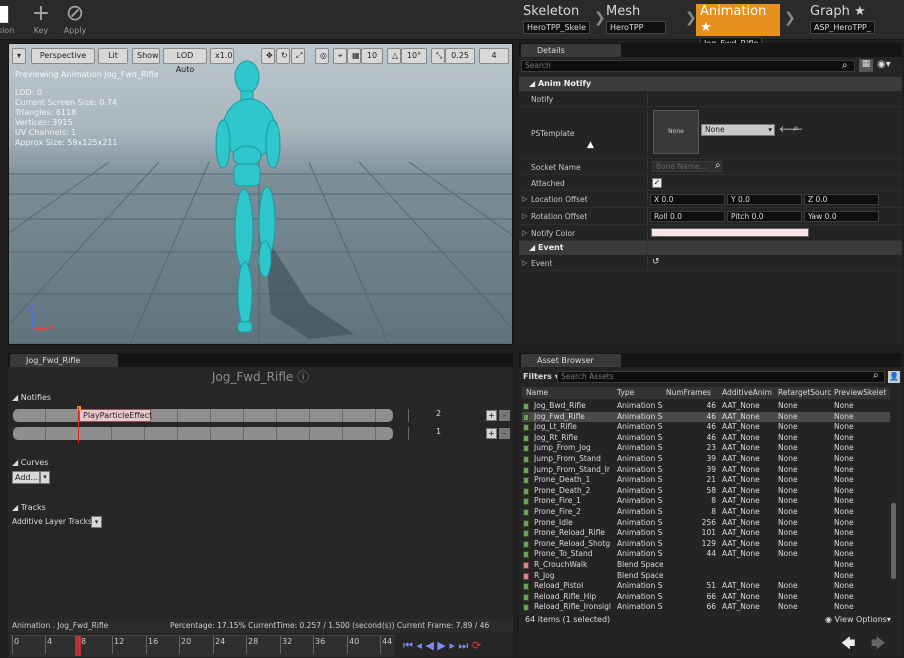 The height and width of the screenshot is (658, 904). Describe the element at coordinates (866, 65) in the screenshot. I see `grid-view-icon: ▦` at that location.